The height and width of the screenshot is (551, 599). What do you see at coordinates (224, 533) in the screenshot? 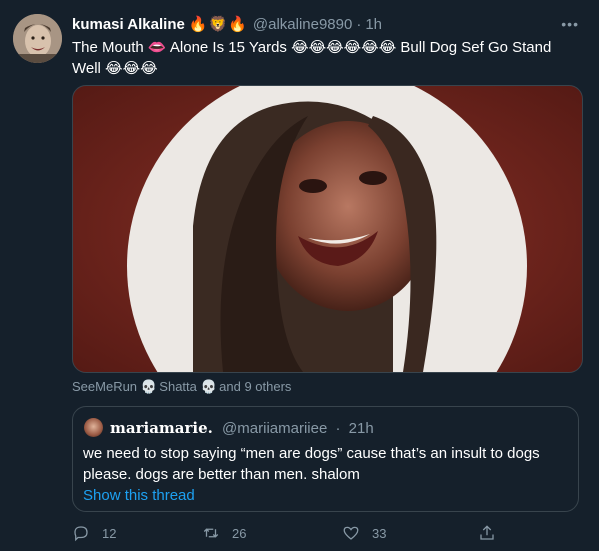
I see `retweet-button: 26` at bounding box center [224, 533].